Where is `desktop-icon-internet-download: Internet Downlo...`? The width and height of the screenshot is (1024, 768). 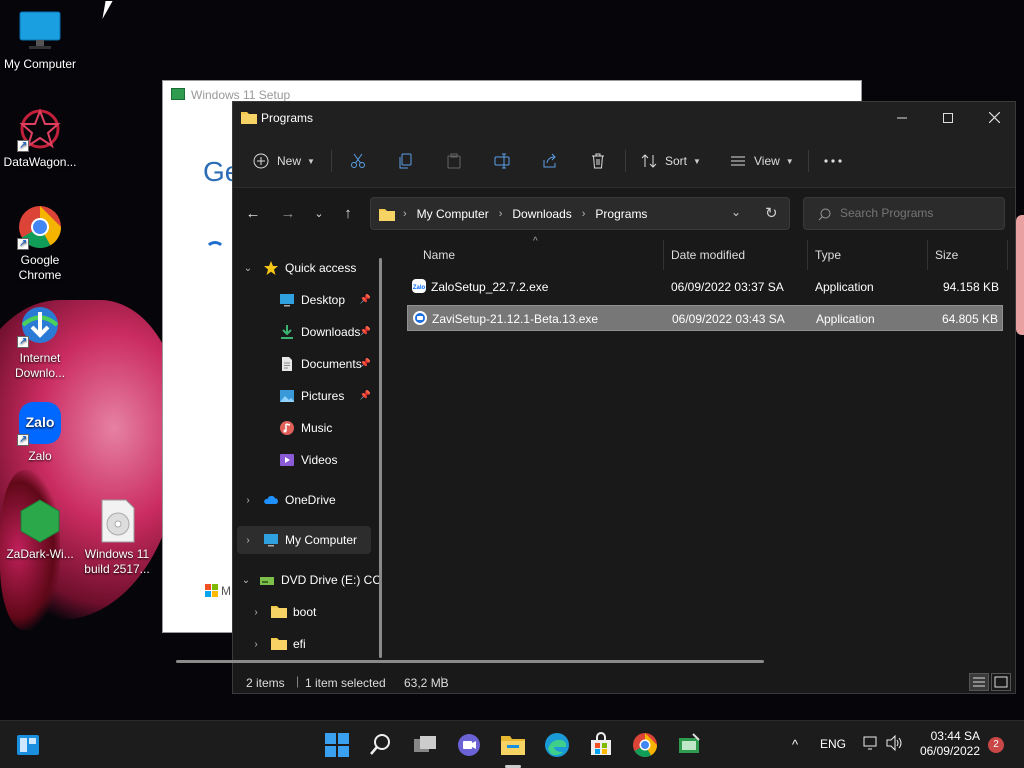
desktop-icon-internet-download: Internet Downlo... is located at coordinates (40, 341).